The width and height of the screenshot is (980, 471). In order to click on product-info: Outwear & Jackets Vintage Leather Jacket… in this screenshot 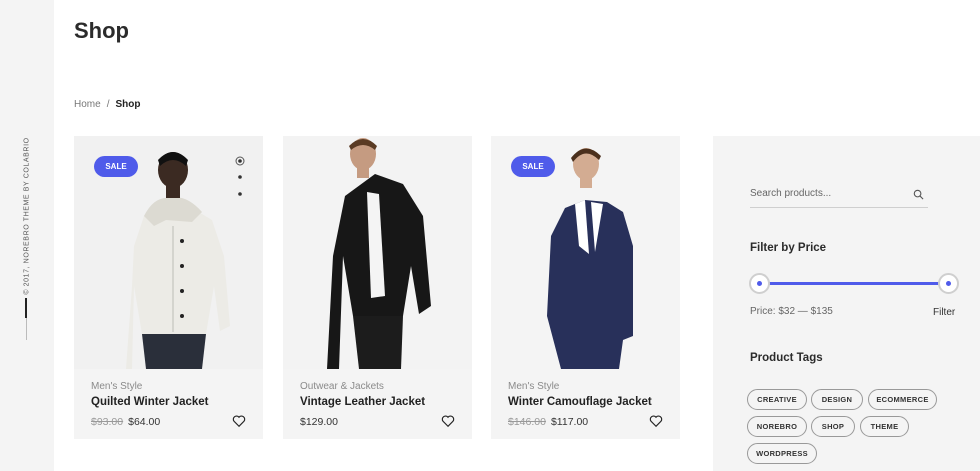, I will do `click(377, 404)`.